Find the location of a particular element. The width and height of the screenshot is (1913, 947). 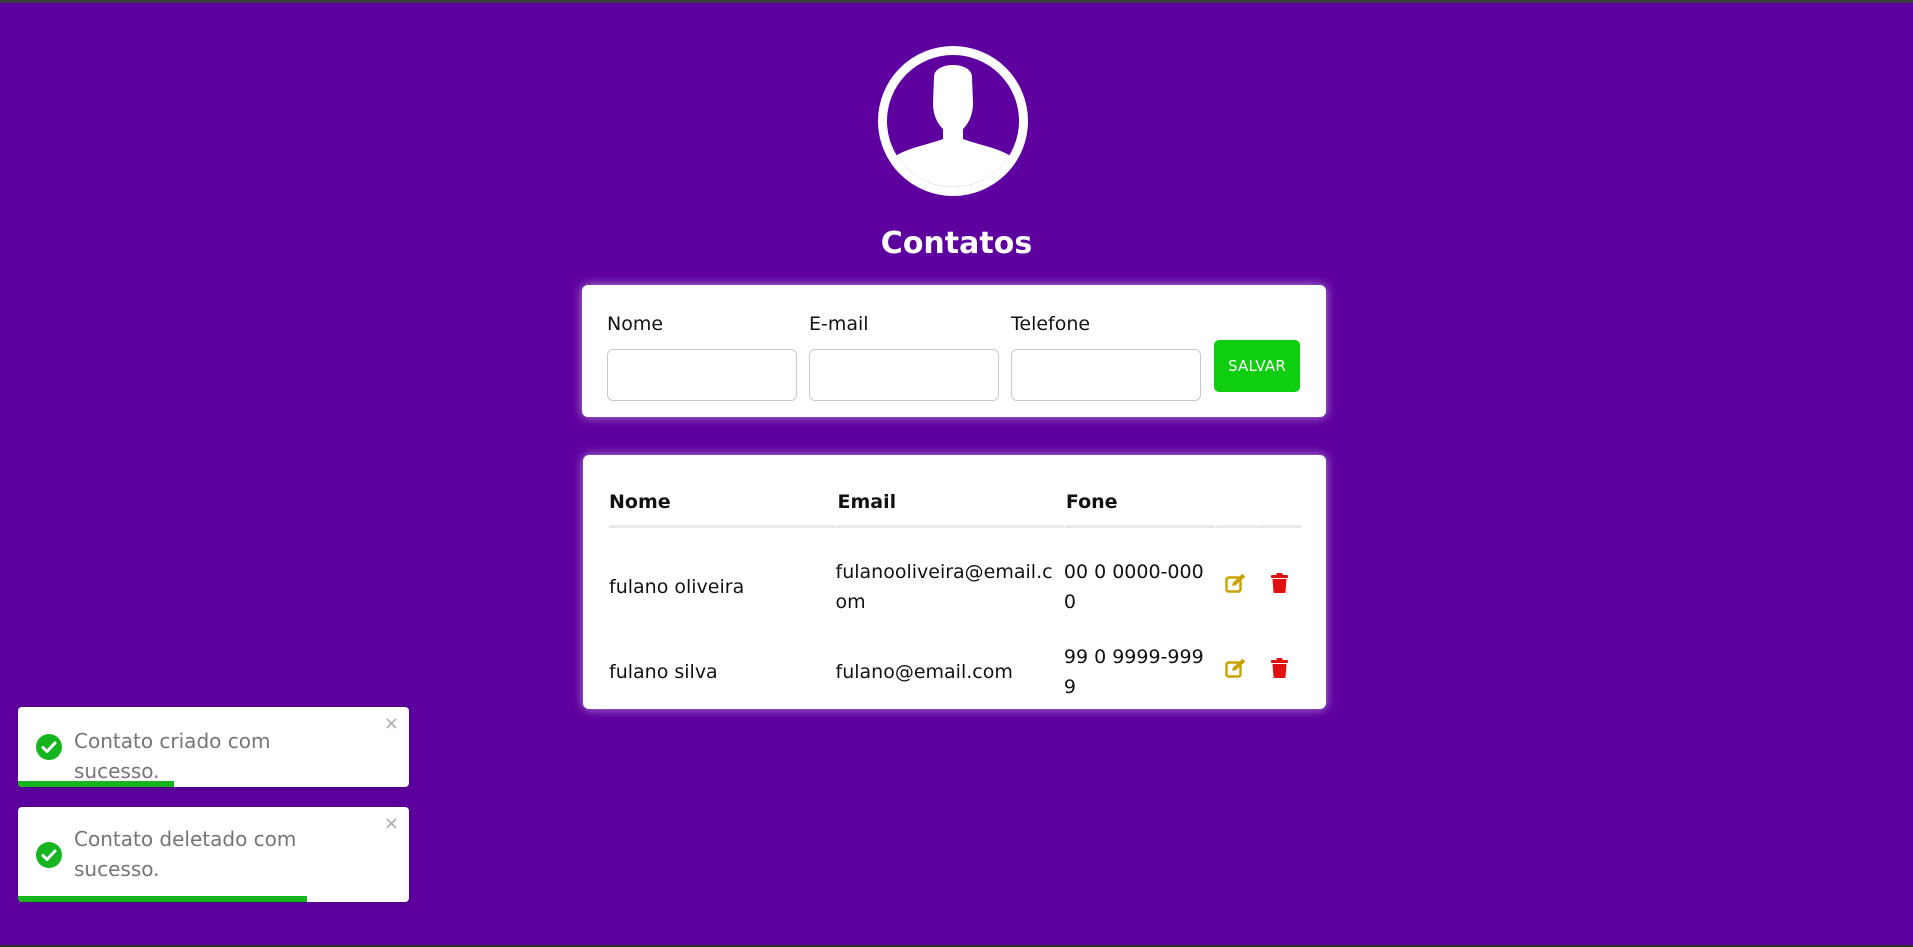

cell-fone: 00 0 0000-0000 is located at coordinates (1139, 583).